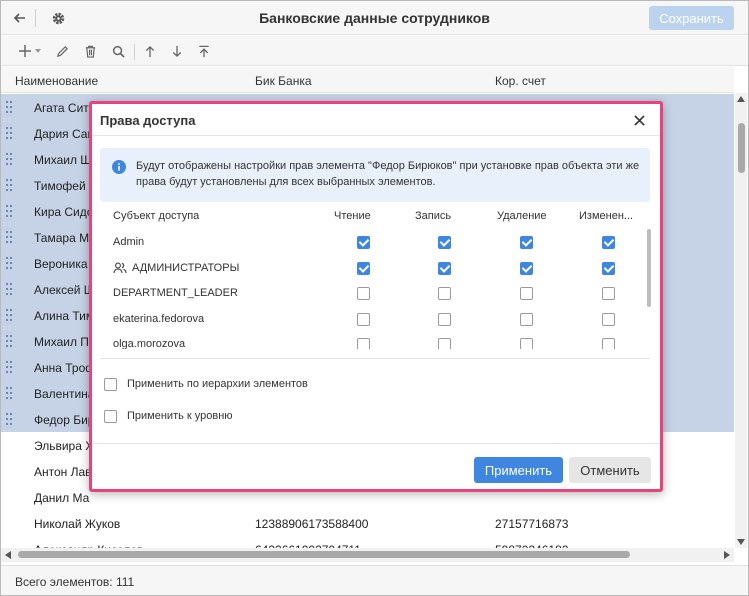 The height and width of the screenshot is (596, 749). What do you see at coordinates (522, 216) in the screenshot?
I see `header-delete: Удаление` at bounding box center [522, 216].